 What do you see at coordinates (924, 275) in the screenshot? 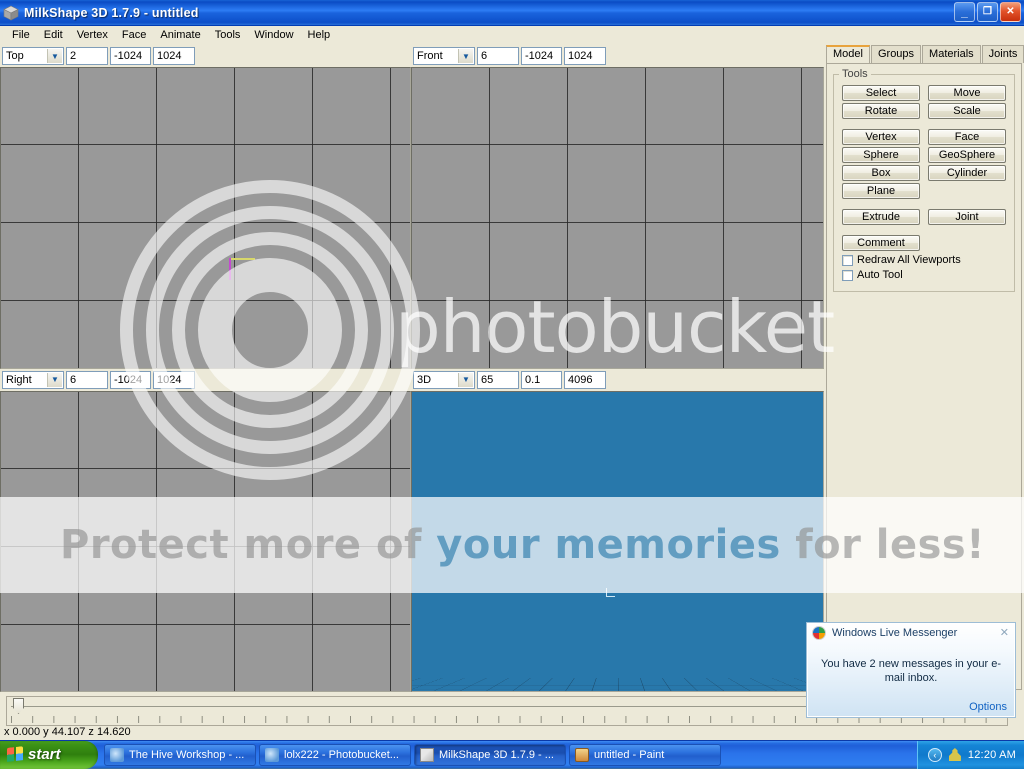
I see `auto-tool-row: Auto Tool` at bounding box center [924, 275].